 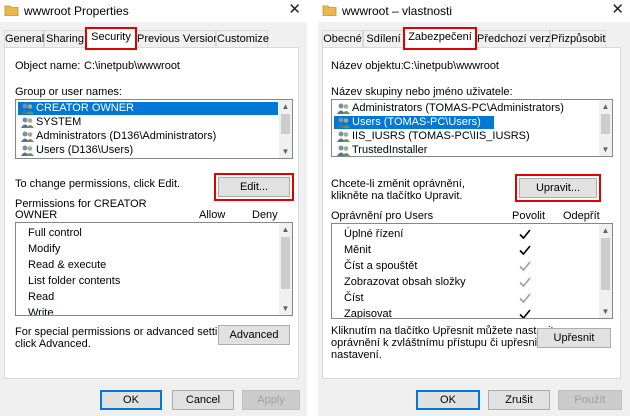 What do you see at coordinates (574, 338) in the screenshot?
I see `advanced-button: Upřesnit` at bounding box center [574, 338].